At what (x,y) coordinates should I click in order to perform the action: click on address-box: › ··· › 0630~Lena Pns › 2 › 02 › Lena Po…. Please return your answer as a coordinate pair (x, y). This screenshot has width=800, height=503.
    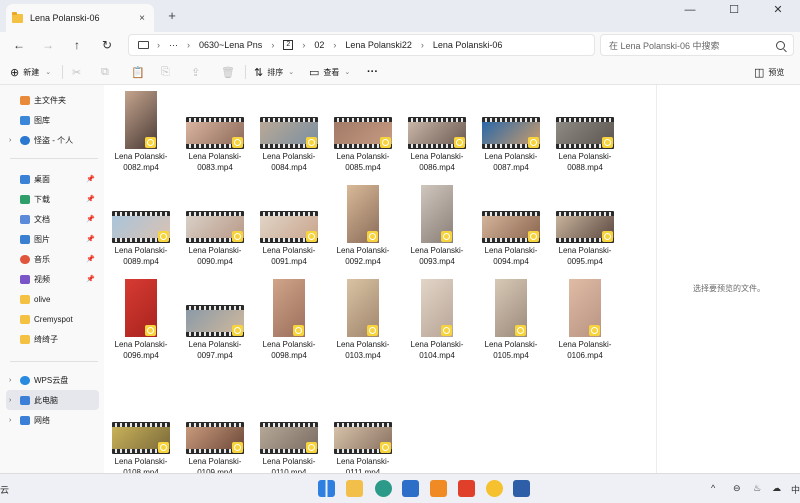
    Looking at the image, I should click on (361, 45).